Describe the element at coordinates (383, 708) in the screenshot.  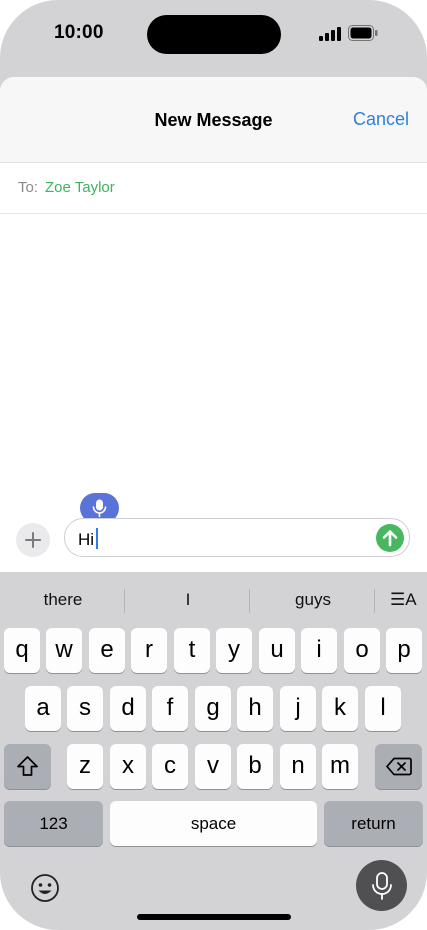
I see `key-l: l` at that location.